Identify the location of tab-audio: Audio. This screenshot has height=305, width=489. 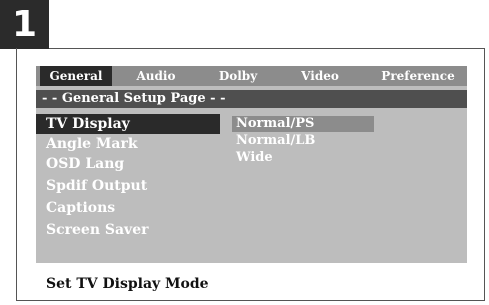
(156, 76).